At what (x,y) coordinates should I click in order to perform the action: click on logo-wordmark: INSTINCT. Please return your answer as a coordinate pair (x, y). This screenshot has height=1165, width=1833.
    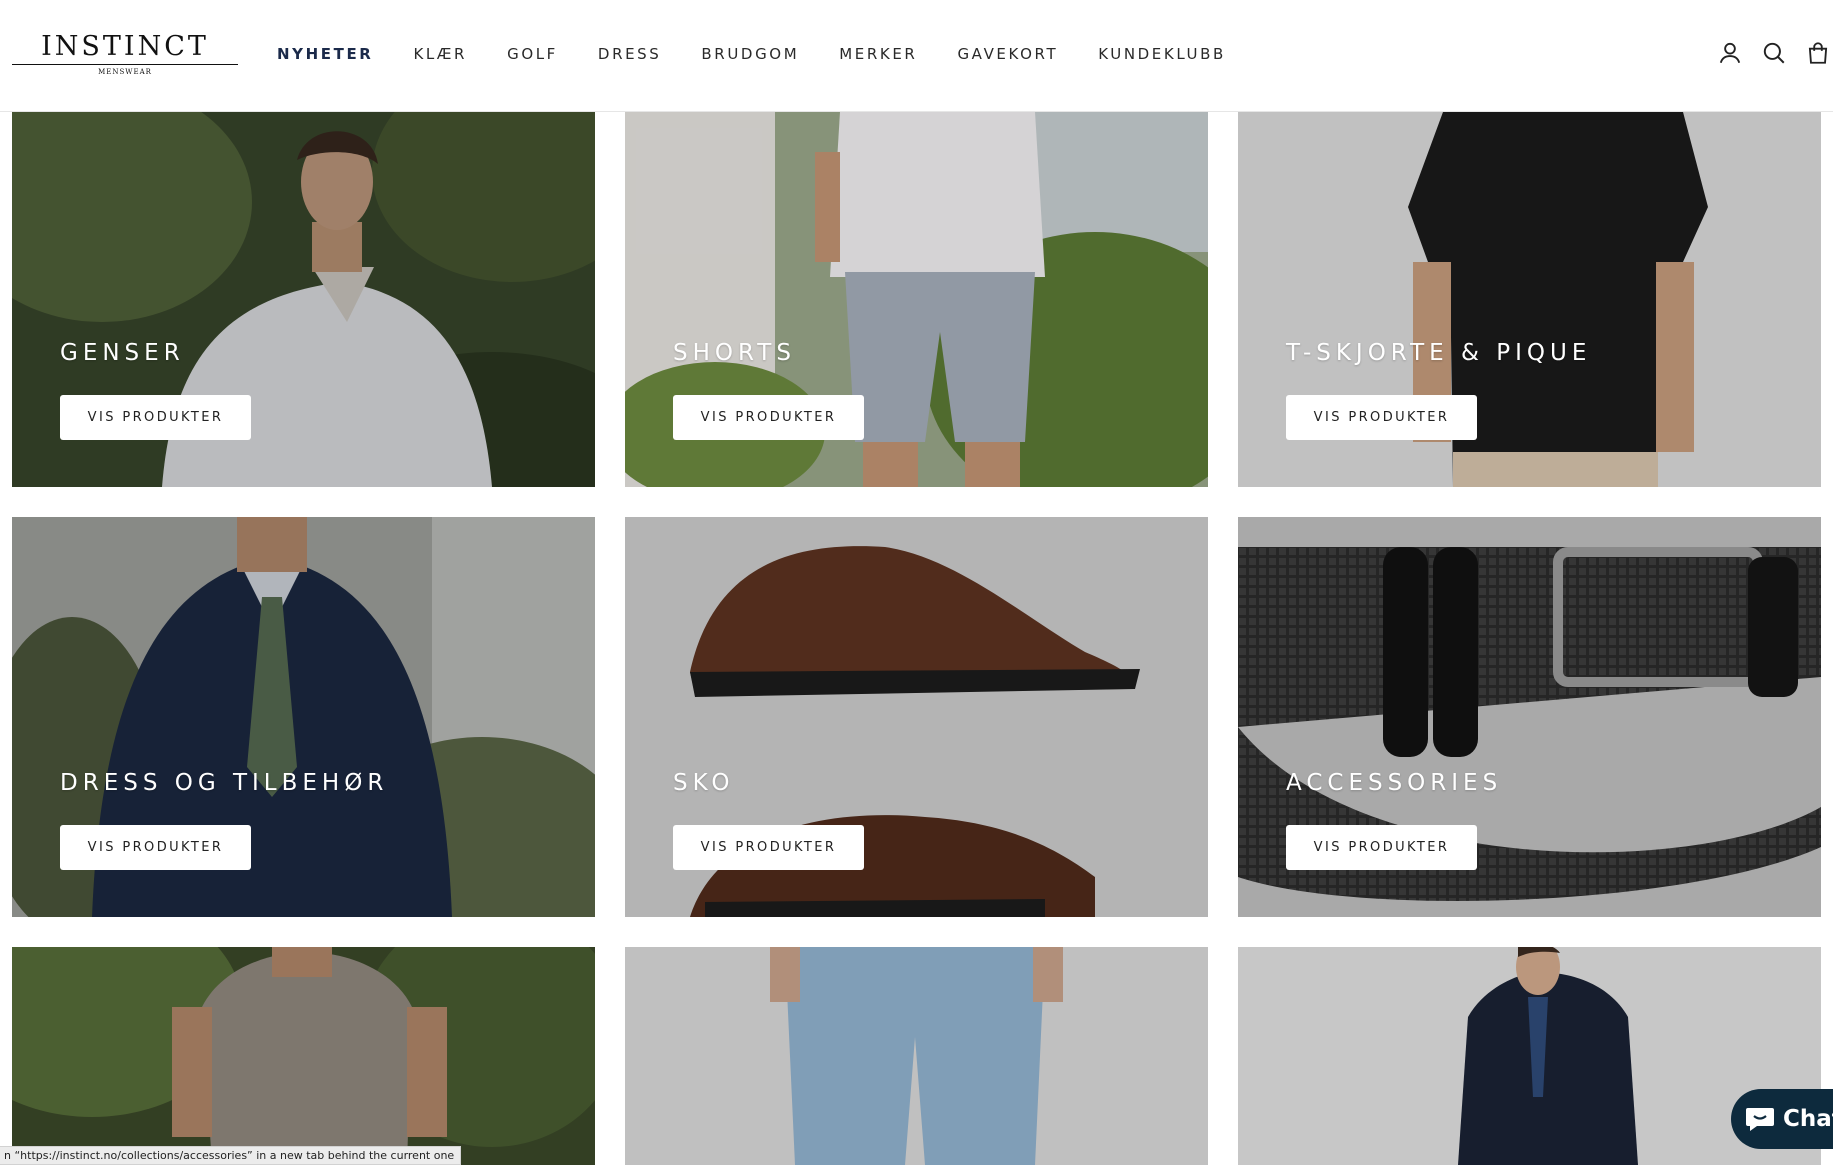
    Looking at the image, I should click on (125, 46).